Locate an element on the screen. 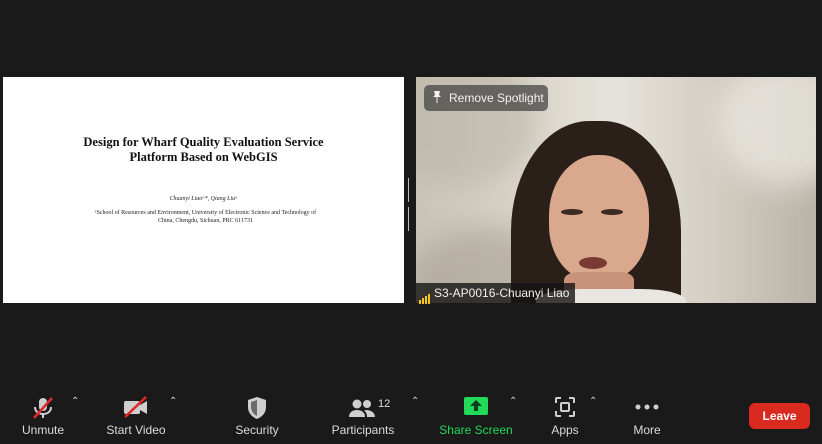 This screenshot has height=444, width=822. security-button: Security is located at coordinates (257, 414).